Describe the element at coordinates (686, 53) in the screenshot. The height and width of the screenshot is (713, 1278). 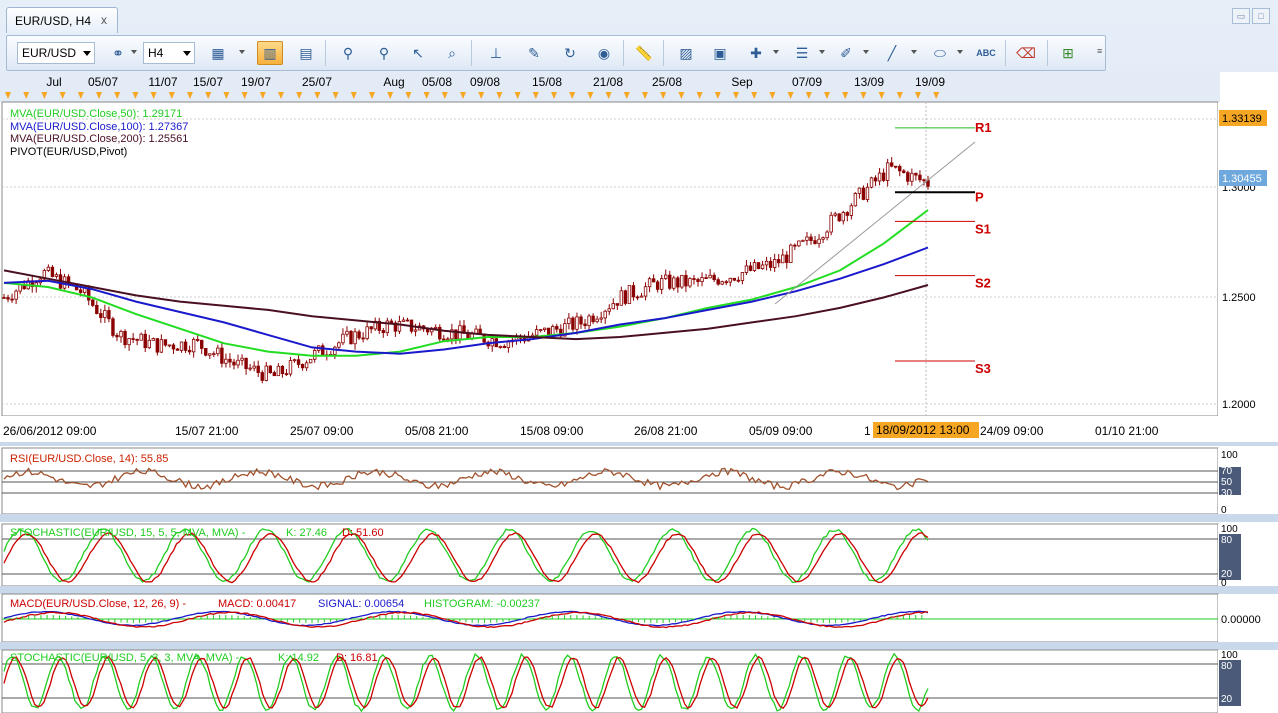
I see `image-icon: ▨` at that location.